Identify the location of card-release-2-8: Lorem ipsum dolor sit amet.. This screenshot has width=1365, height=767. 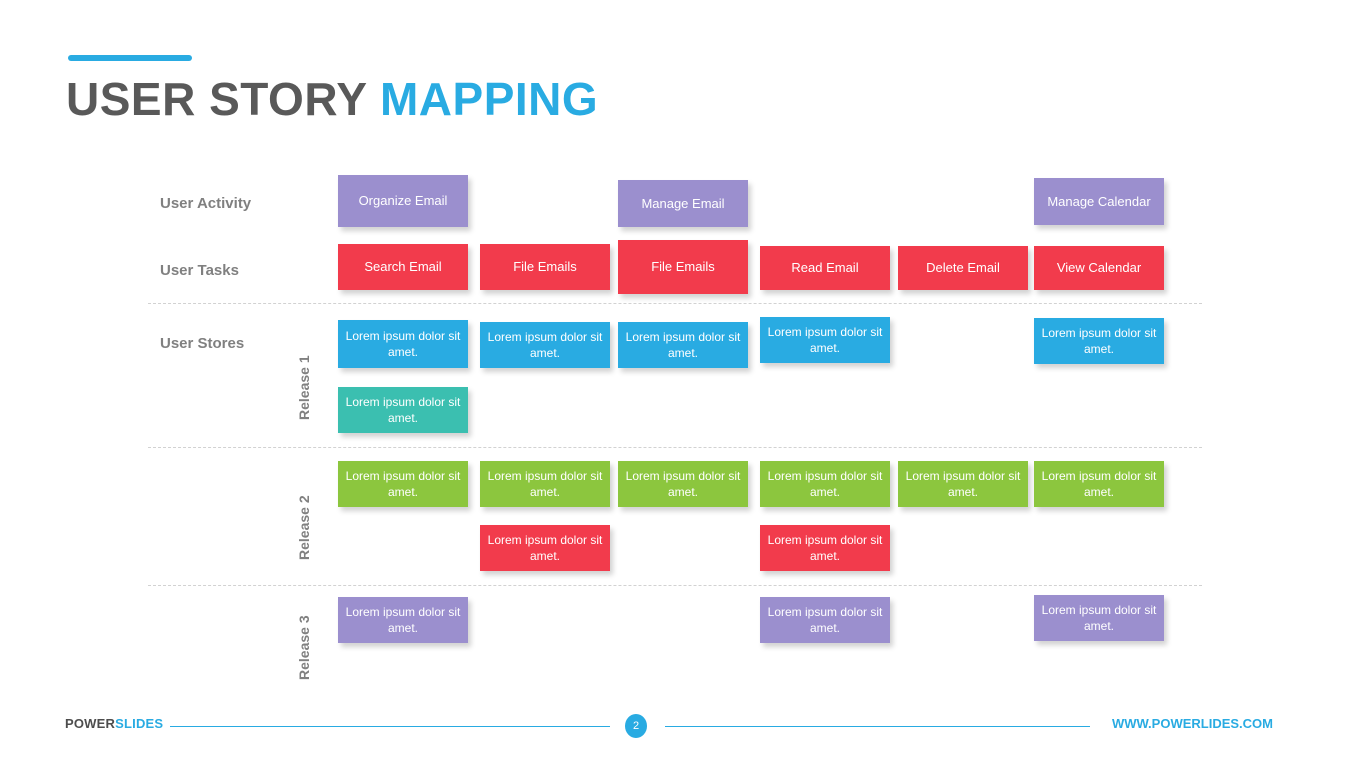
(825, 548).